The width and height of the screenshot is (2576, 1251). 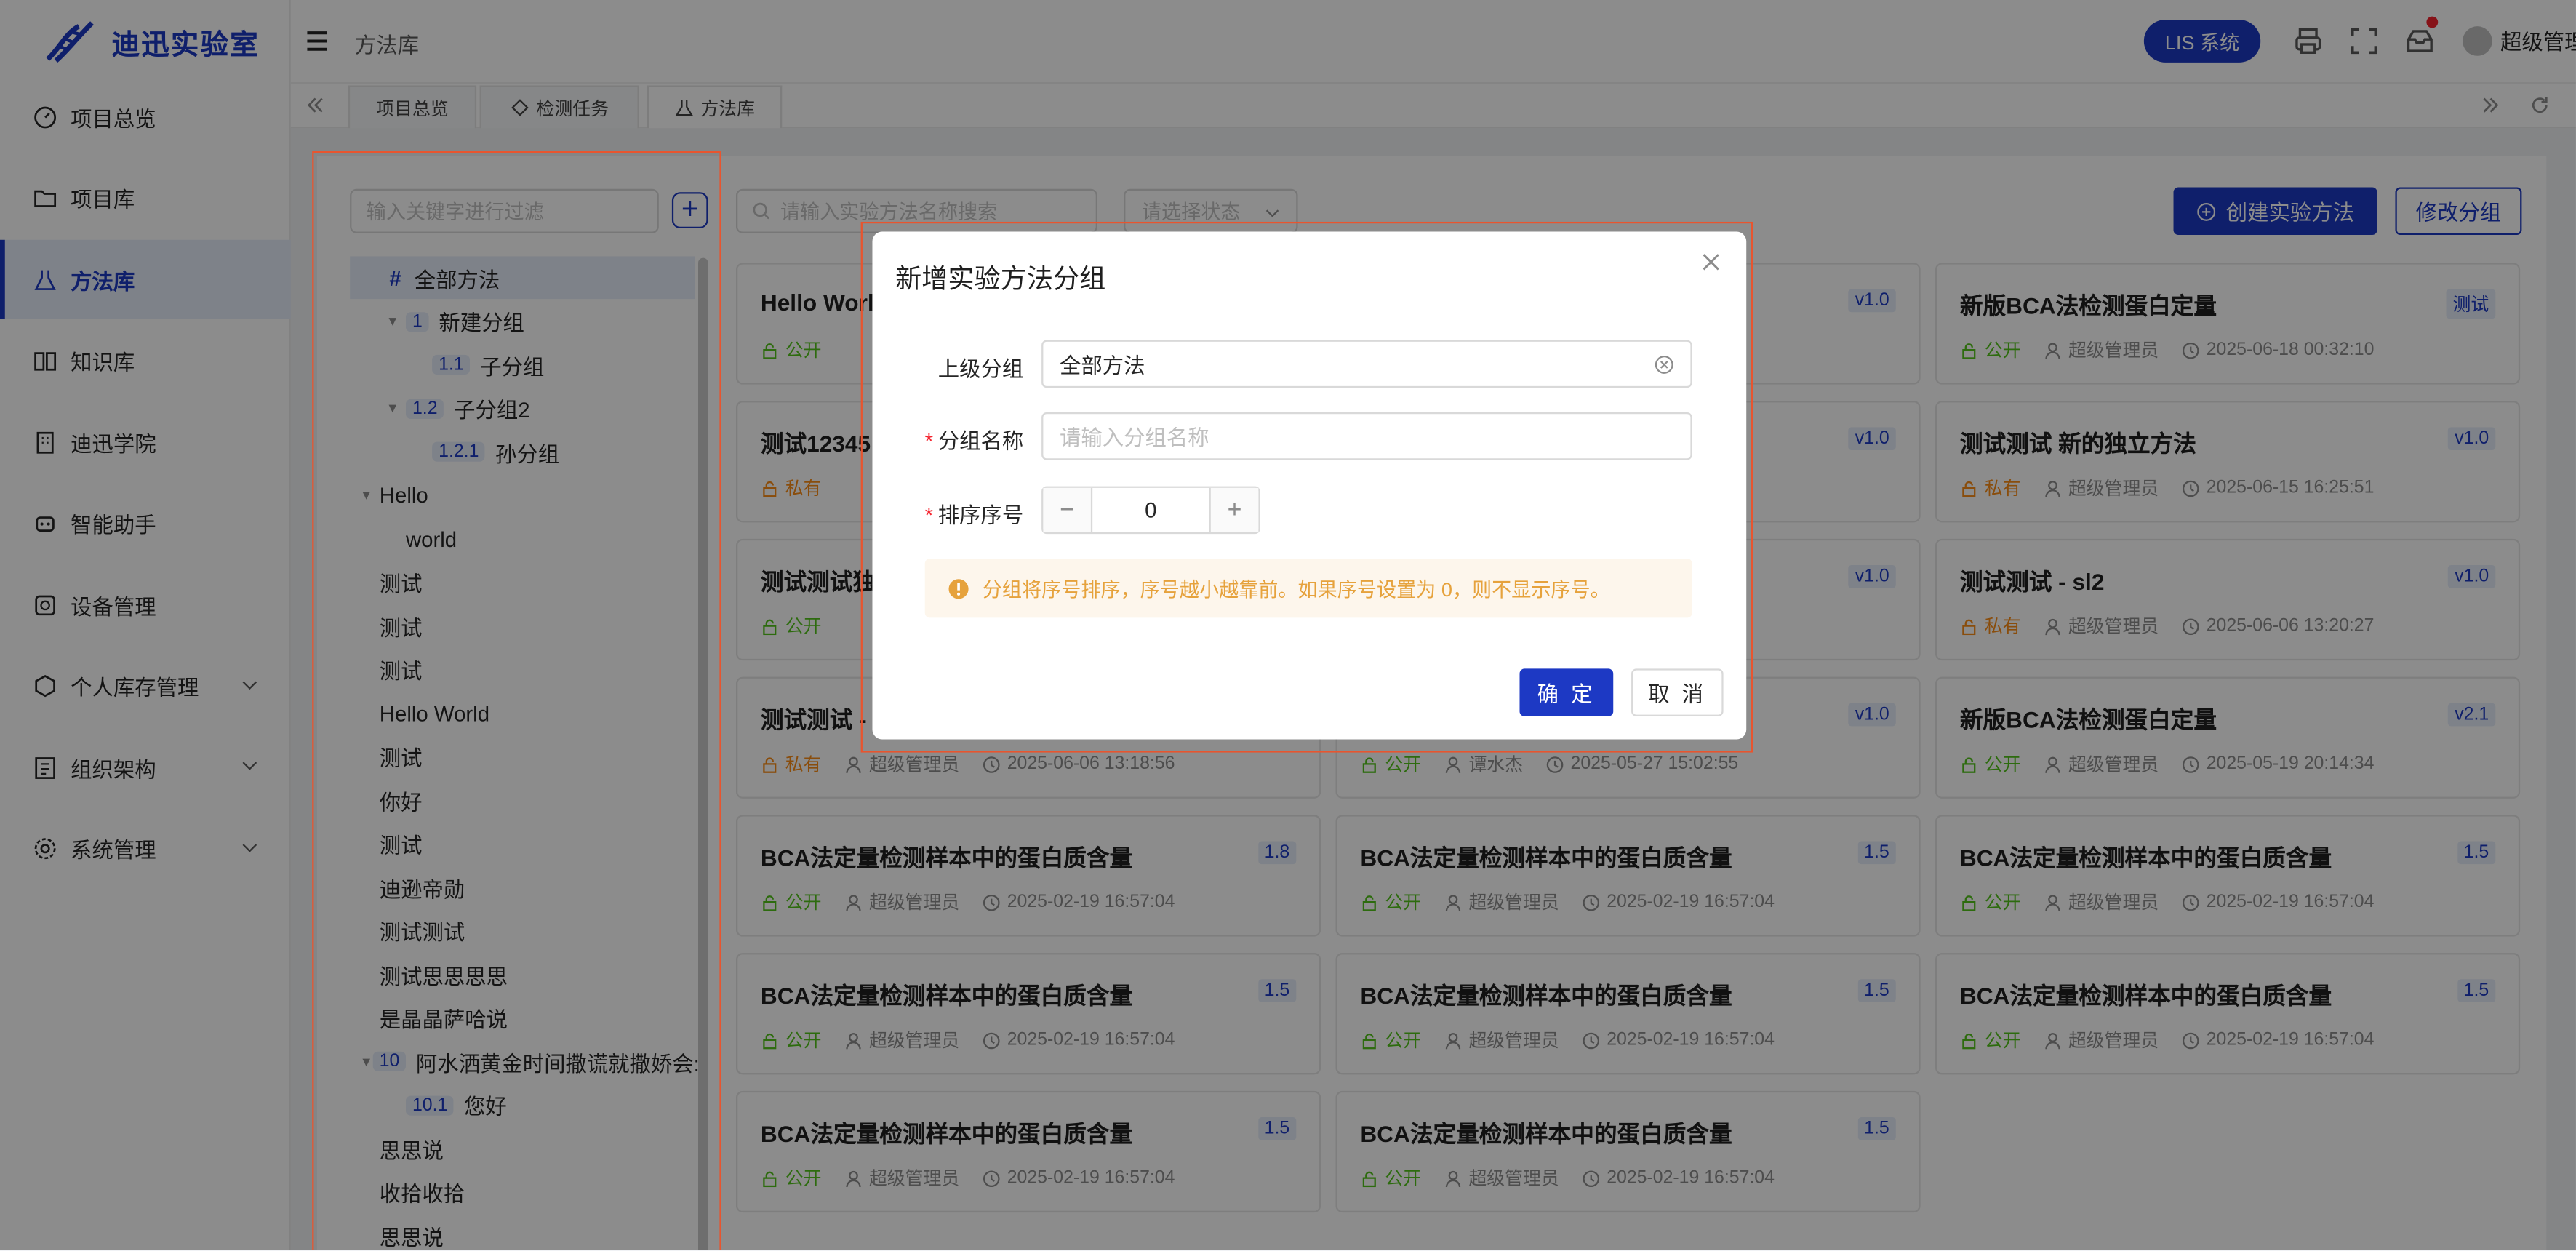 I want to click on group-name-input: 请输入分组名称, so click(x=1366, y=436).